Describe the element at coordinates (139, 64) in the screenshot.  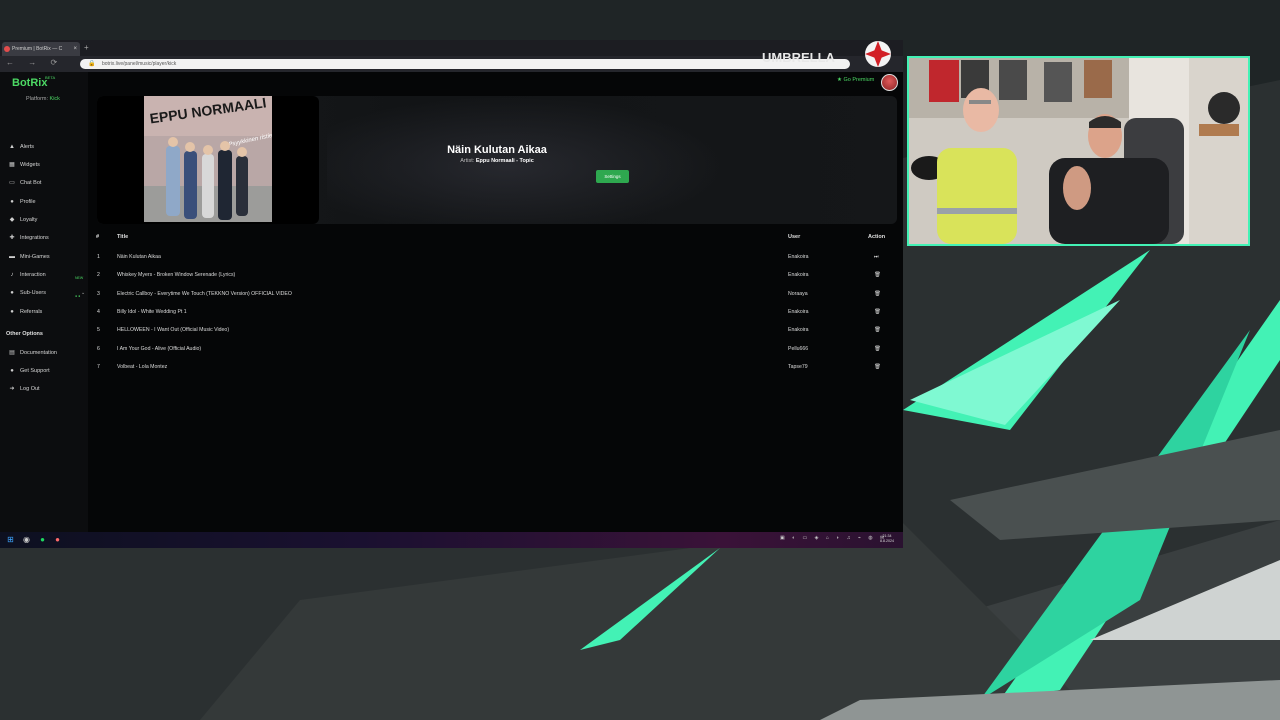
I see `address-url: botrix.live/panel/music/player/kick` at that location.